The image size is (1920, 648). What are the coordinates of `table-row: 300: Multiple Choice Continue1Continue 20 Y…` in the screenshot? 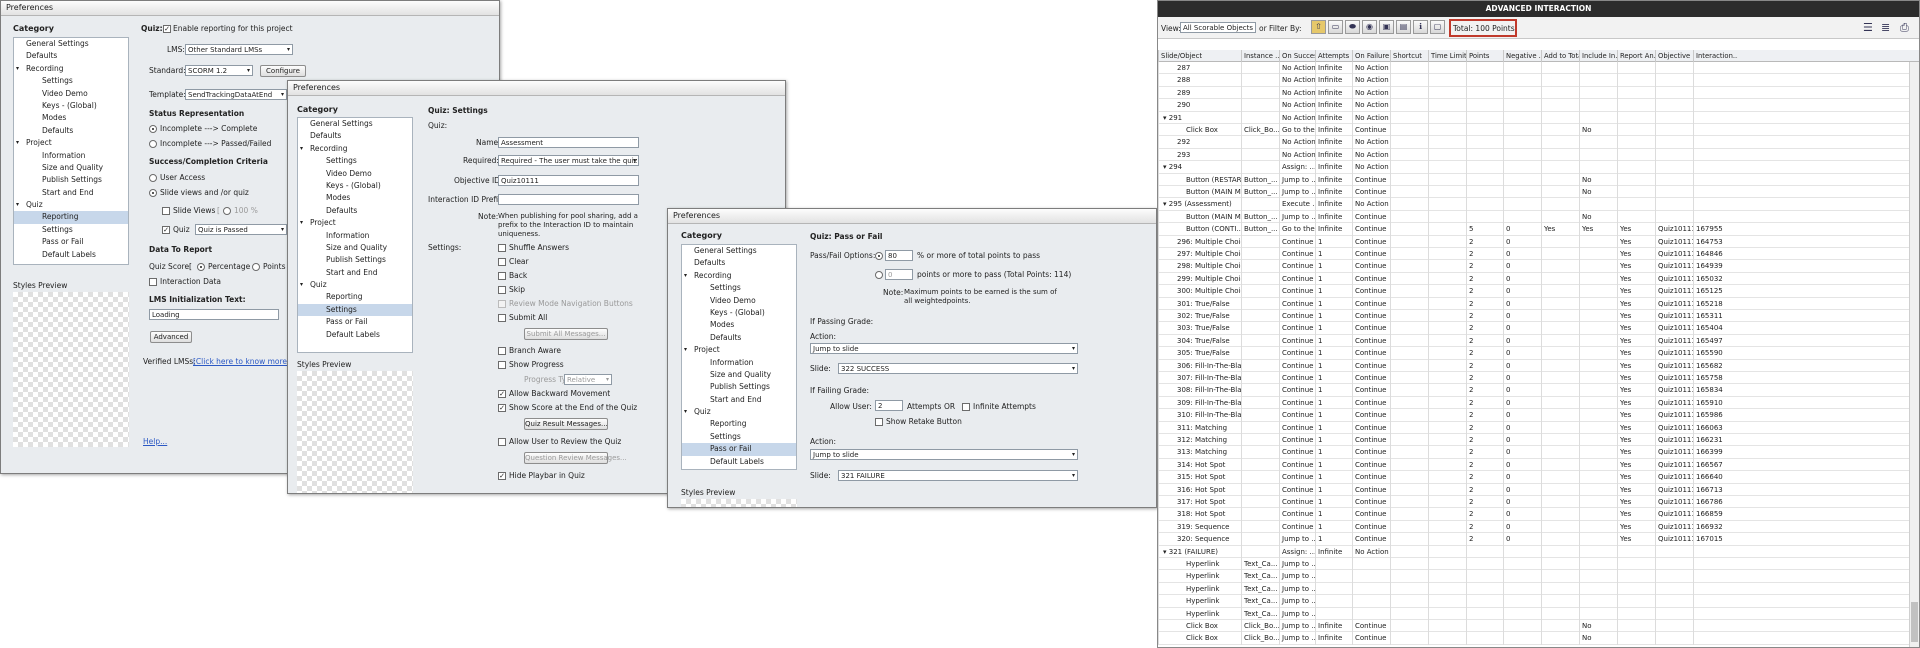 It's located at (1538, 291).